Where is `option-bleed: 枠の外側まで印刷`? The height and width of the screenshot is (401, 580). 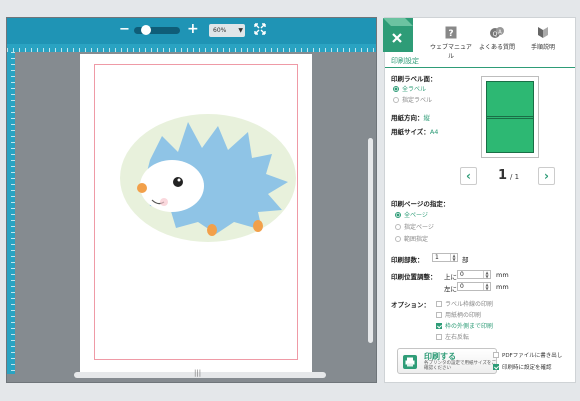 option-bleed: 枠の外側まで印刷 is located at coordinates (464, 325).